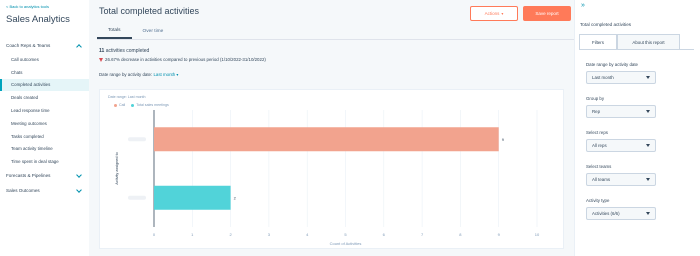  I want to click on x-tick-label: 2, so click(230, 234).